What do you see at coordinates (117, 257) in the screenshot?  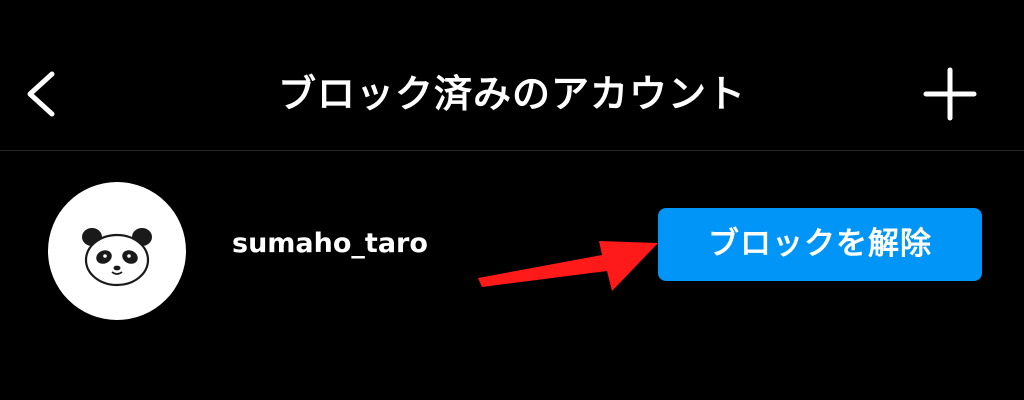 I see `panda-avatar-icon` at bounding box center [117, 257].